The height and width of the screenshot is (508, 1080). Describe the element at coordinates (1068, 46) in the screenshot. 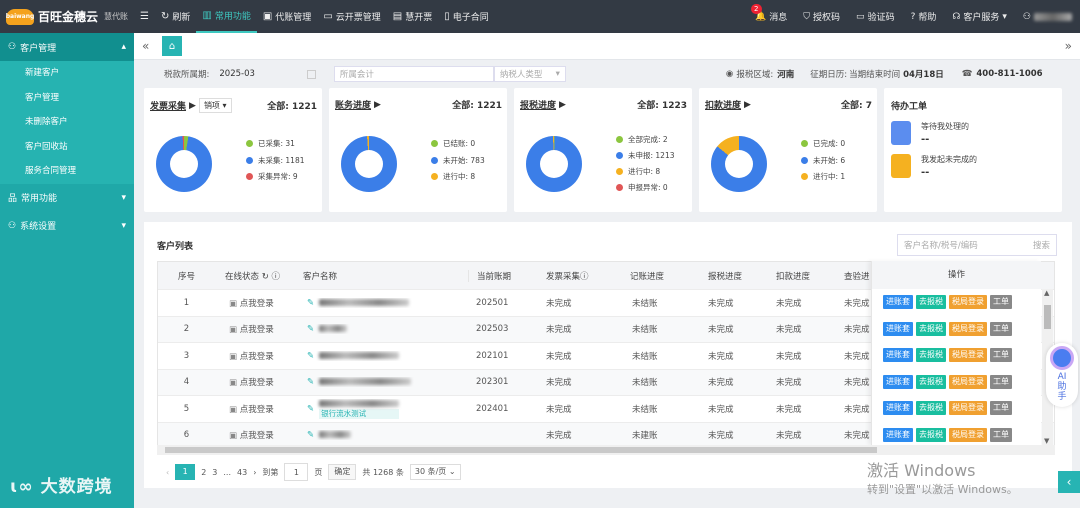

I see `double-chevron-right-icon: »` at that location.